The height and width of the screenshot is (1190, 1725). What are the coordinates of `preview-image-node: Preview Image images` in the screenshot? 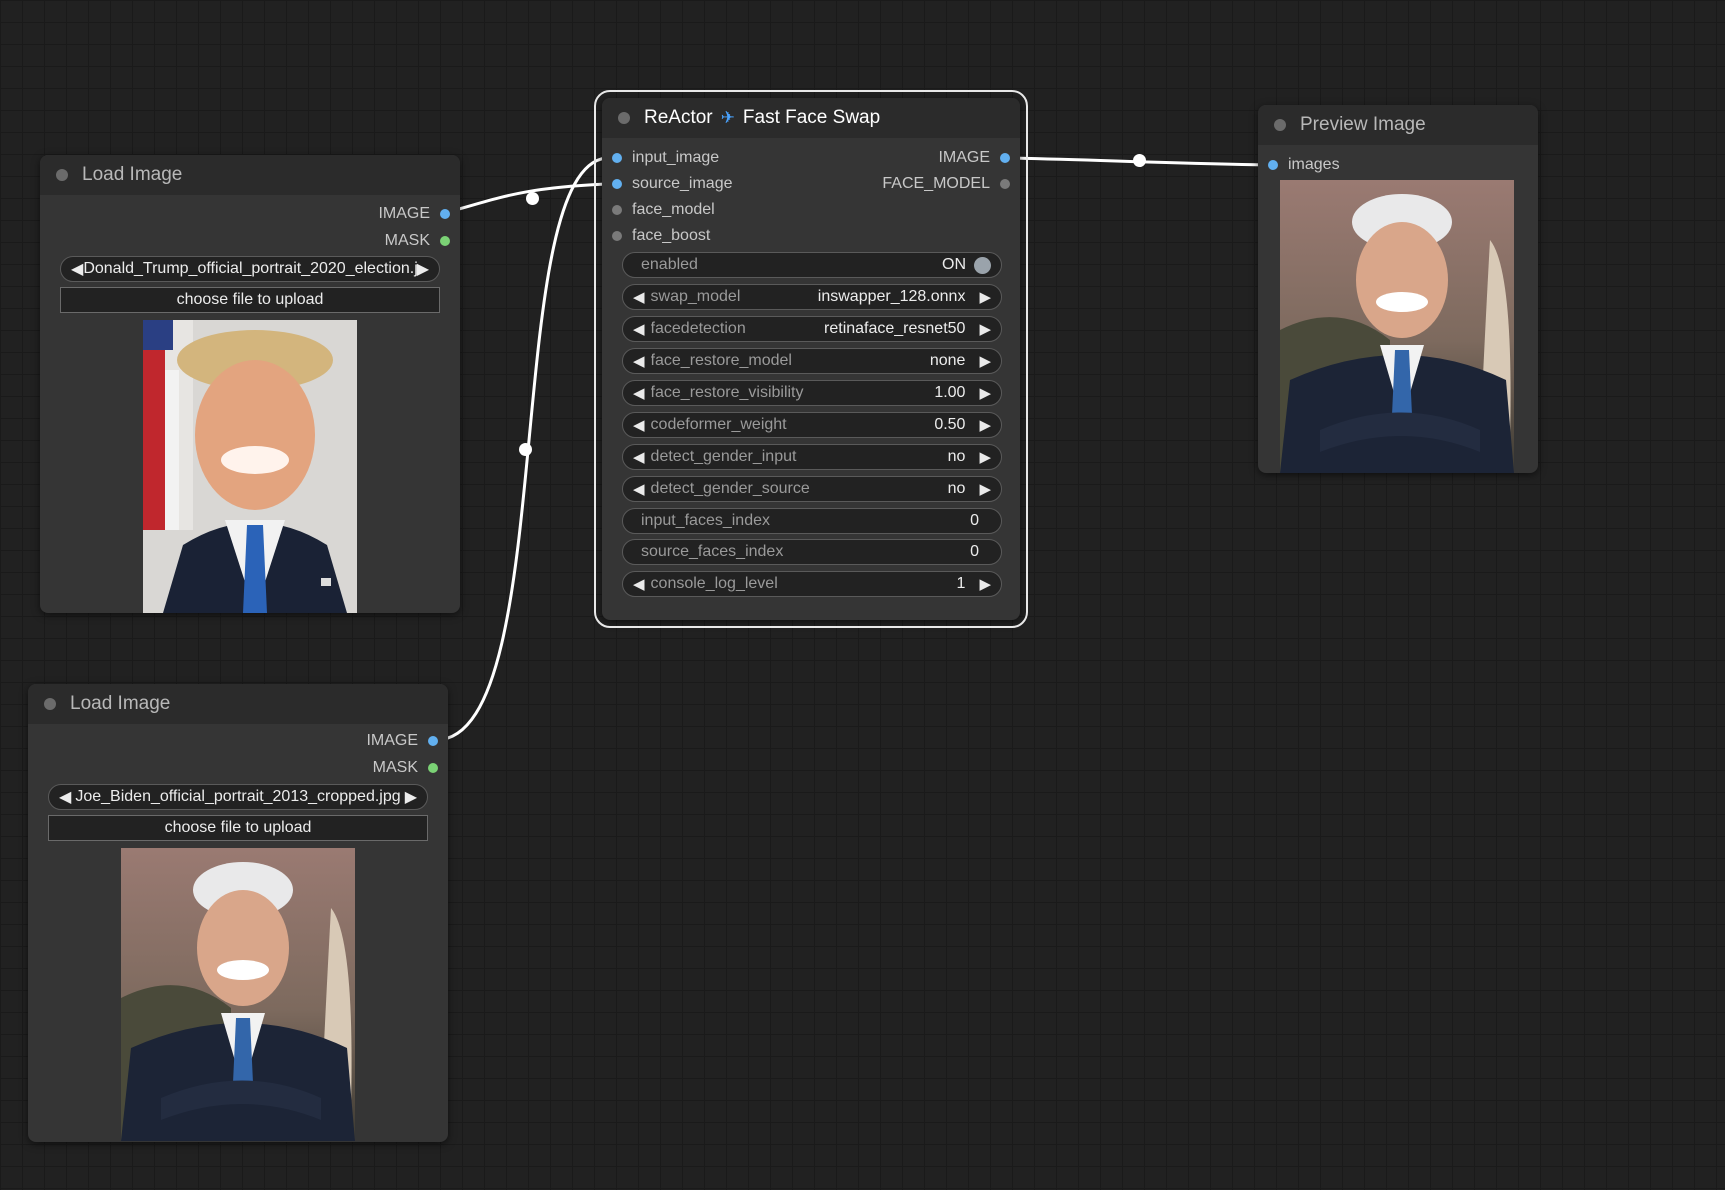 It's located at (1398, 289).